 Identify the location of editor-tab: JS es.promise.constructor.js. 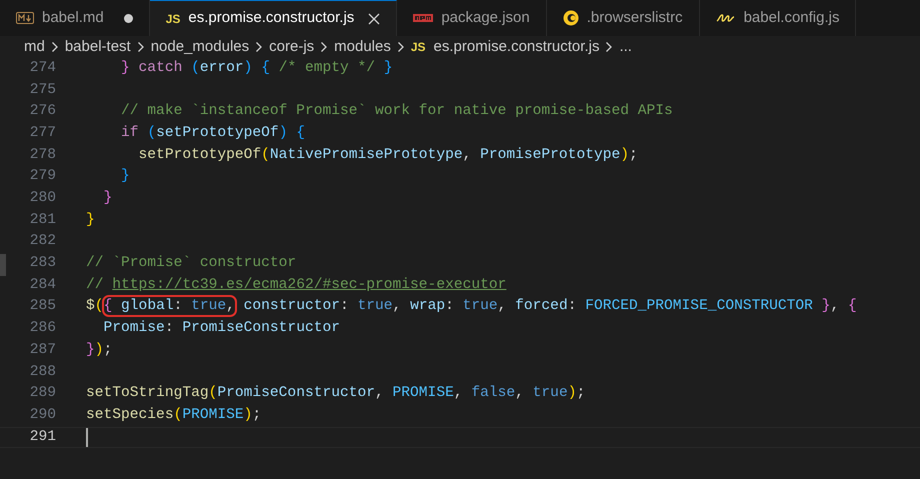
(274, 18).